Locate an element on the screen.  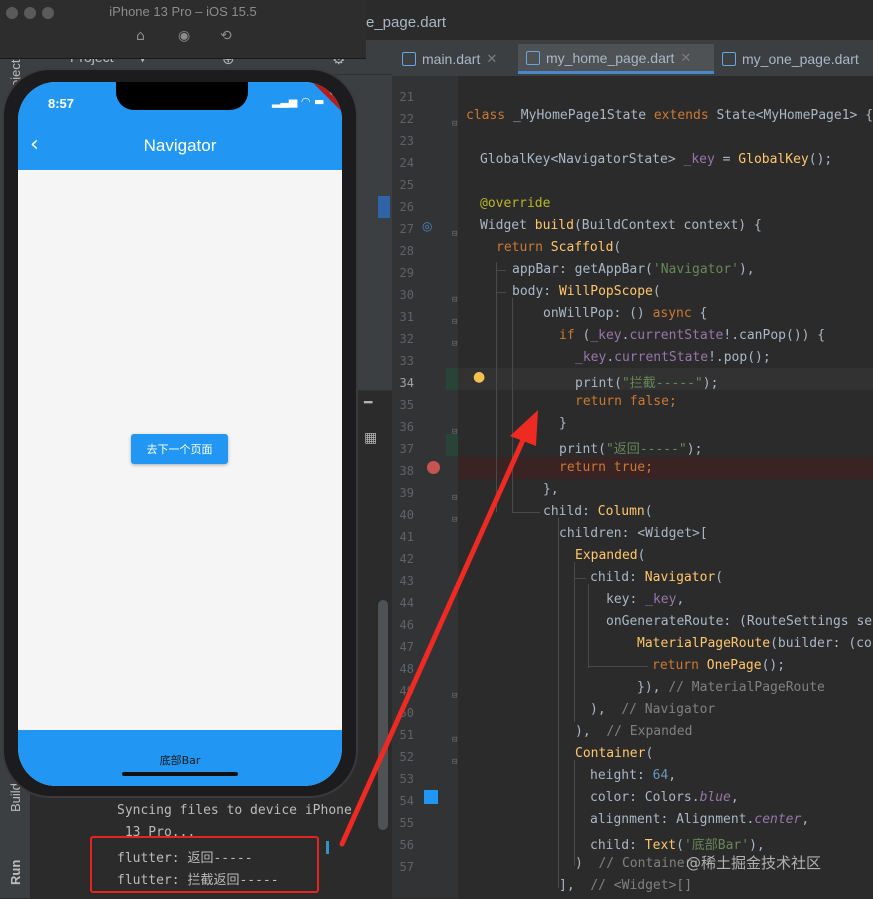
arrow-head is located at coordinates (524, 428).